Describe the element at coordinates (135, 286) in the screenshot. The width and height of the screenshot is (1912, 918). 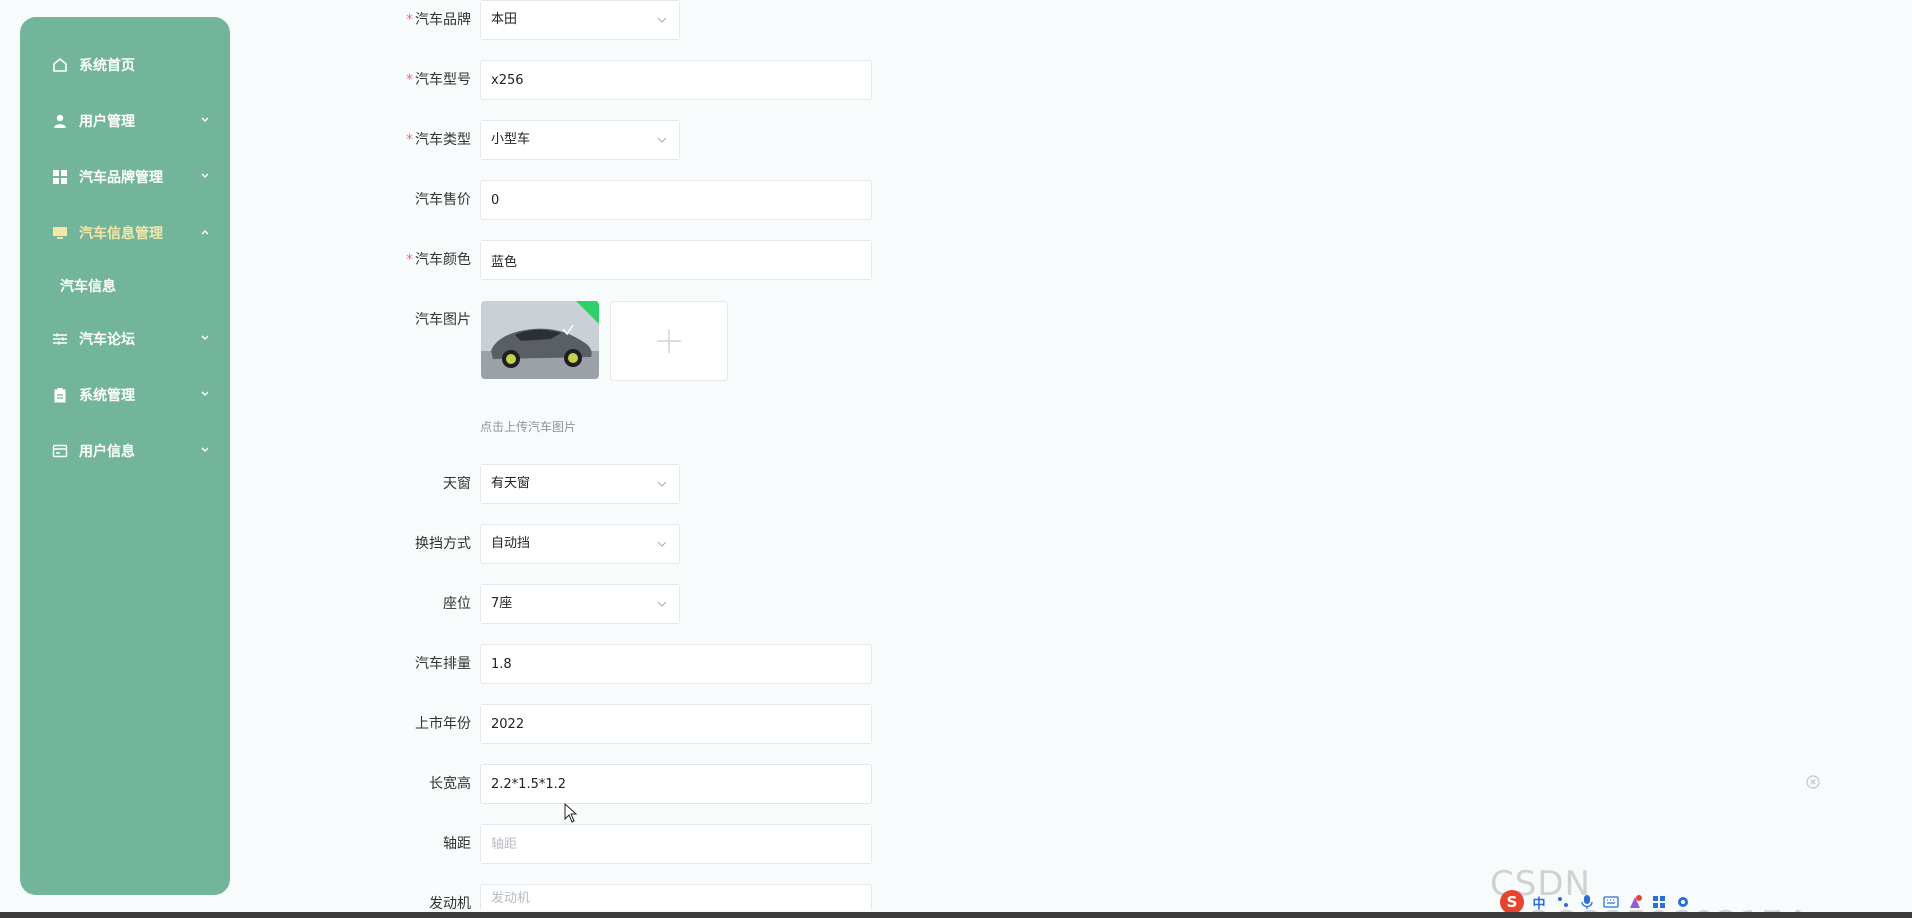
I see `sidebar-subitem-car-info: 汽车信息` at that location.